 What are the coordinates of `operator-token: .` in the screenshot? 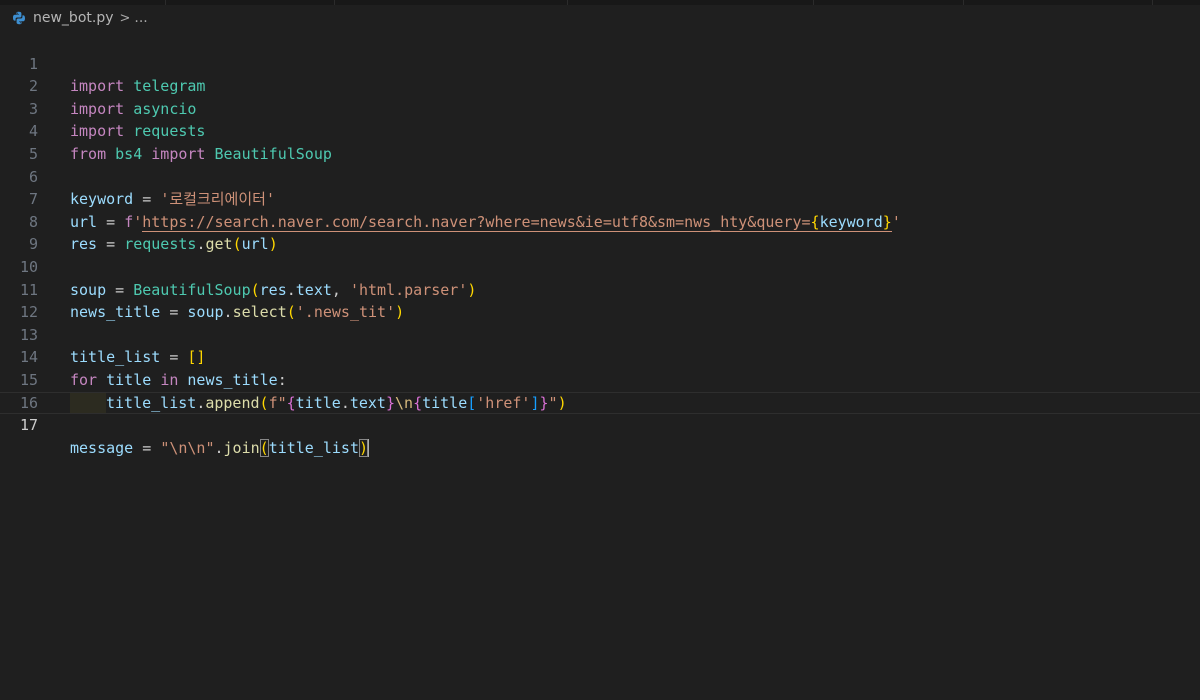 It's located at (219, 447).